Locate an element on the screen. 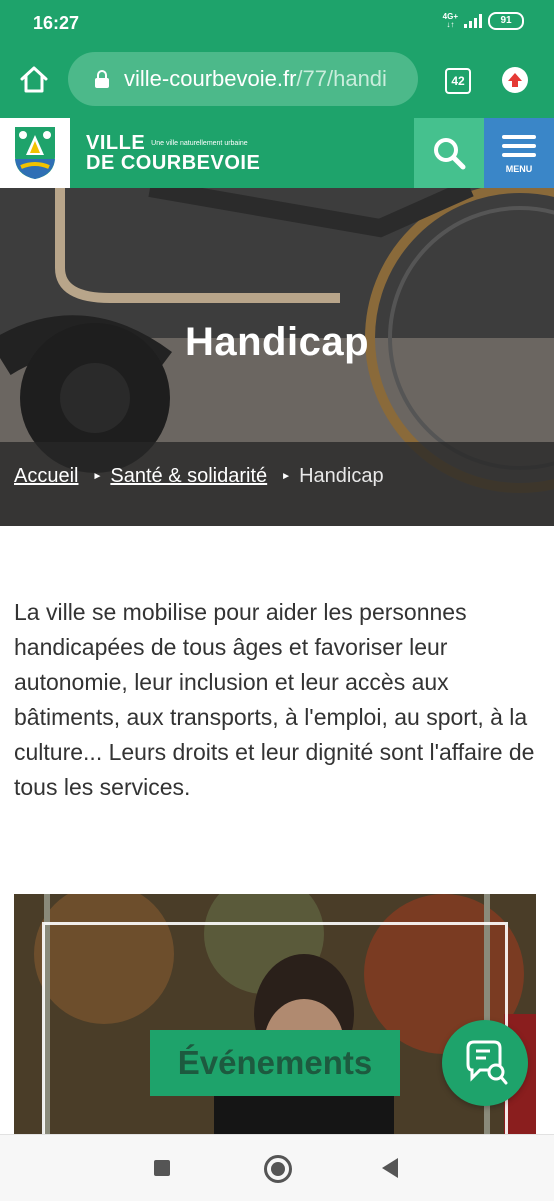 This screenshot has width=554, height=1201. back-icon is located at coordinates (390, 1168).